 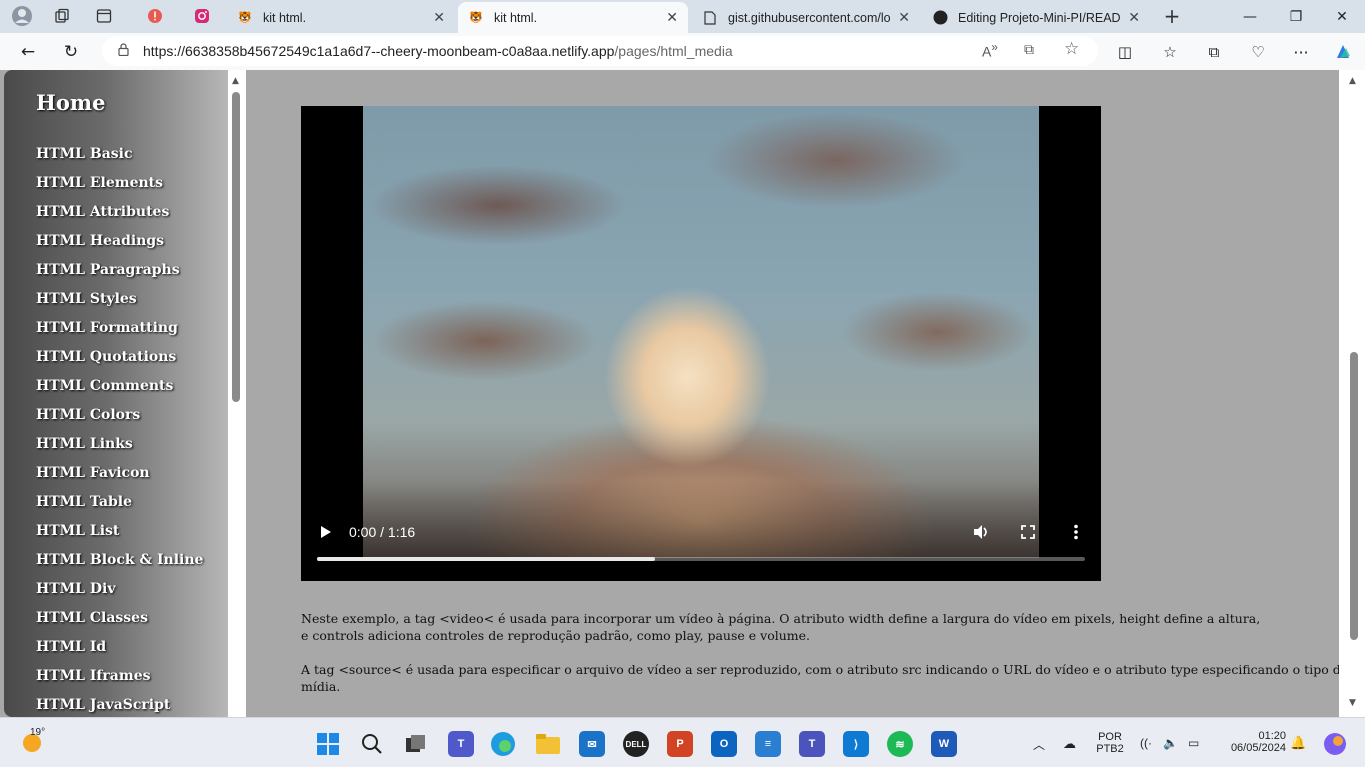 What do you see at coordinates (99, 183) in the screenshot?
I see `sidebar-item-html-elements: HTML Elements` at bounding box center [99, 183].